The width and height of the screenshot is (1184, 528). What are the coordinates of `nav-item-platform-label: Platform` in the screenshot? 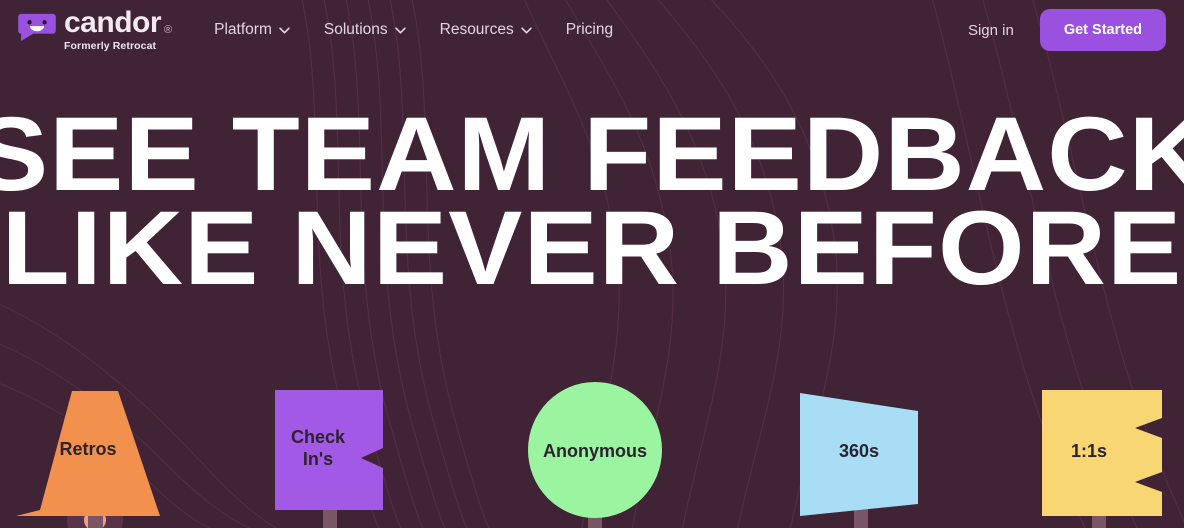 It's located at (243, 29).